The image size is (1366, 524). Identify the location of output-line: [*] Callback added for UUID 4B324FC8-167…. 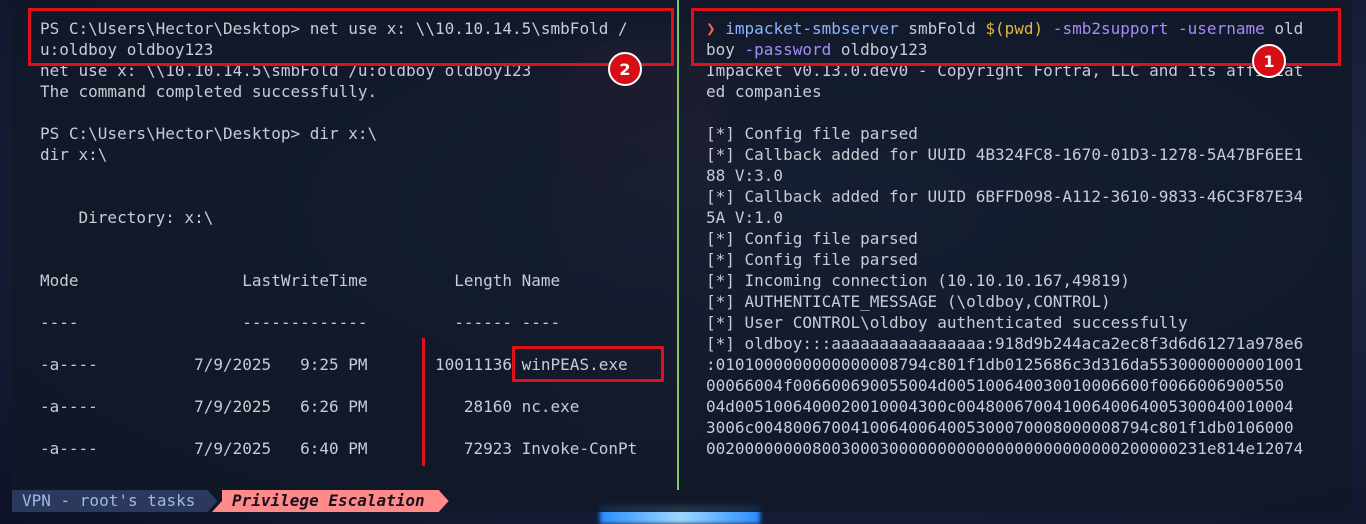
(1005, 154).